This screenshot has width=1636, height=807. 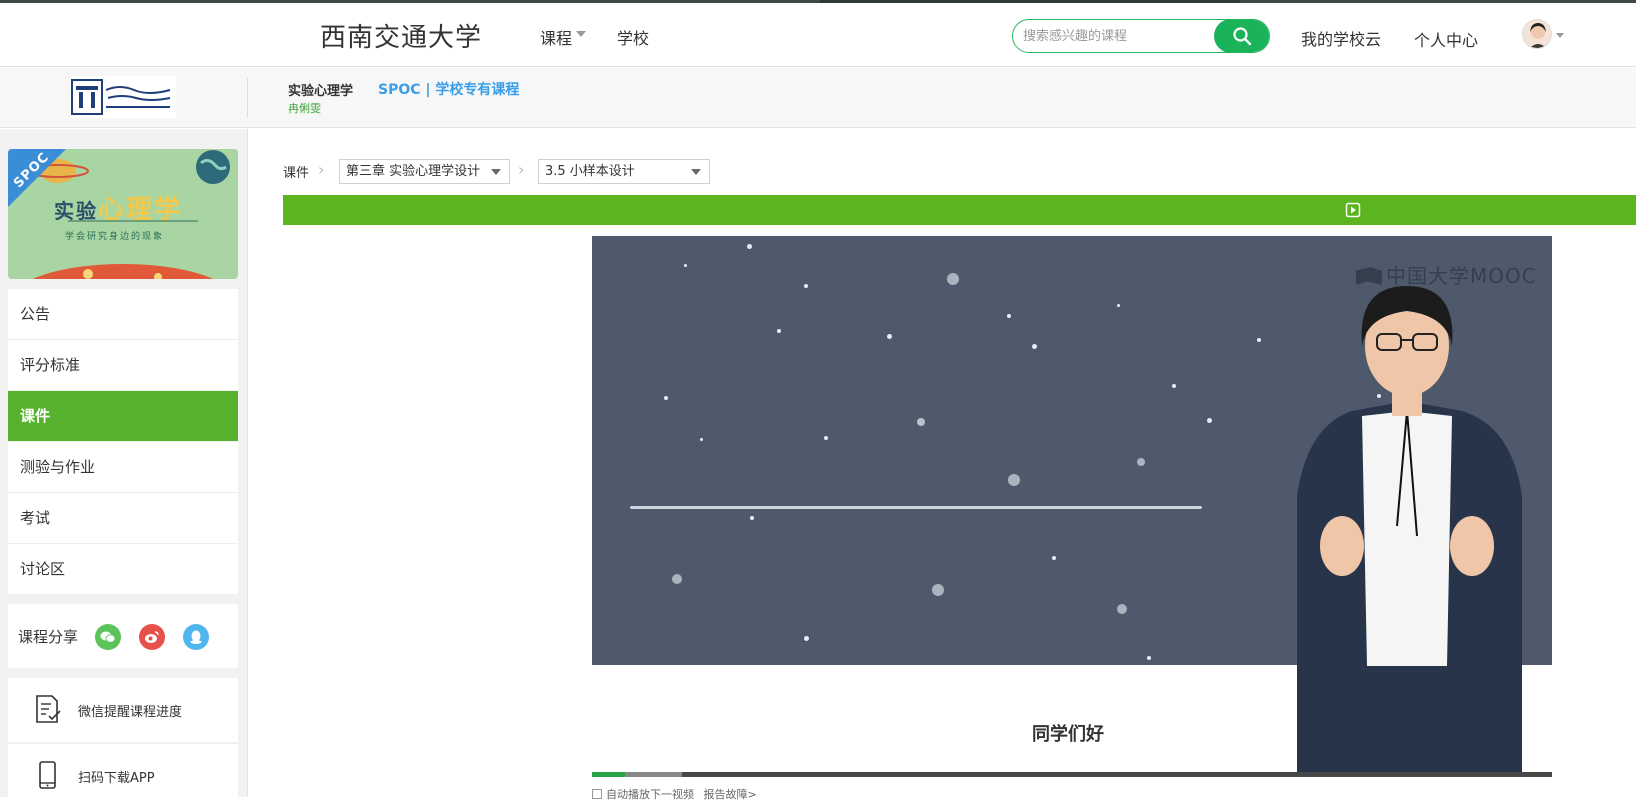 I want to click on download-app-tool: 扫码下载APP, so click(x=123, y=775).